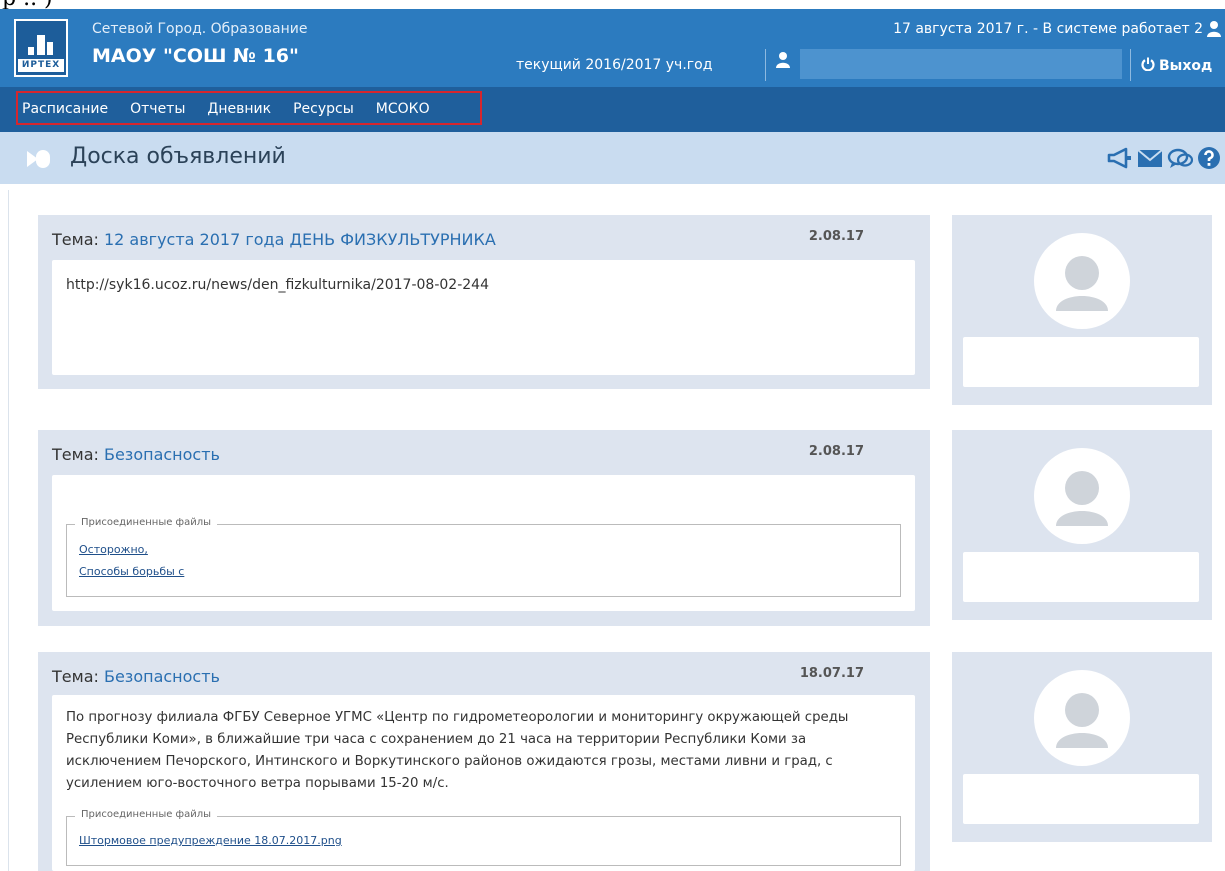 Image resolution: width=1225 pixels, height=871 pixels. I want to click on file-link: Способы борьбы с, so click(131, 571).